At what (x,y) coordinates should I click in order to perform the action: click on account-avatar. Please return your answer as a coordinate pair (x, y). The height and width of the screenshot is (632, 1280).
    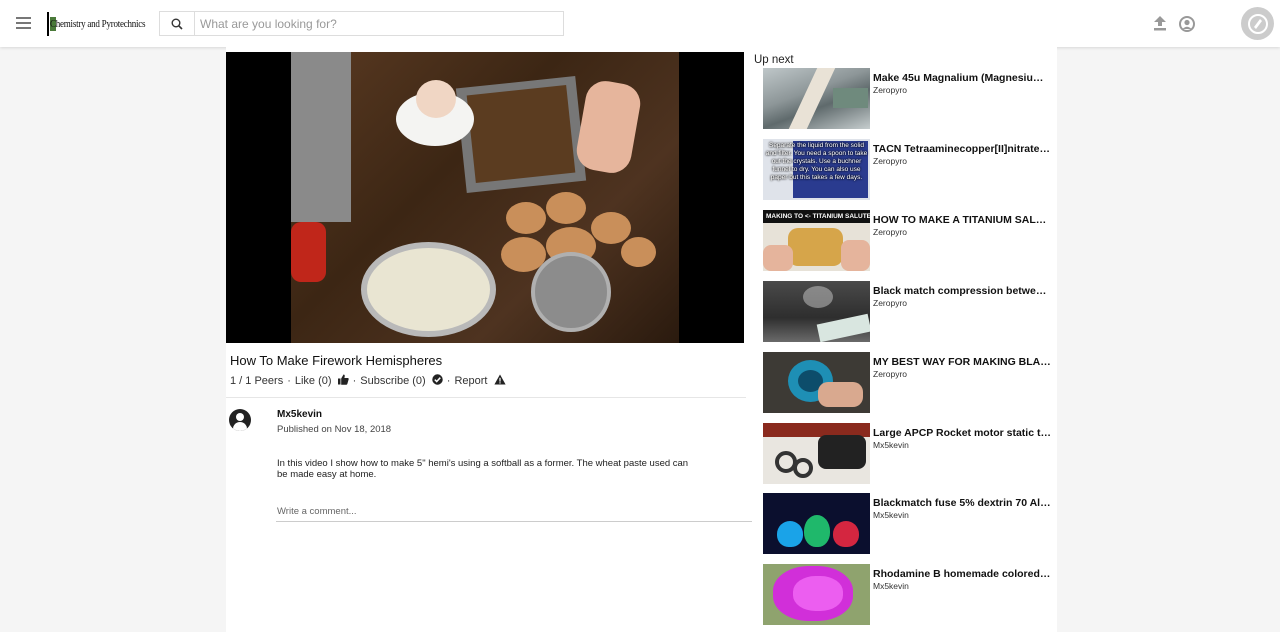
    Looking at the image, I should click on (1257, 23).